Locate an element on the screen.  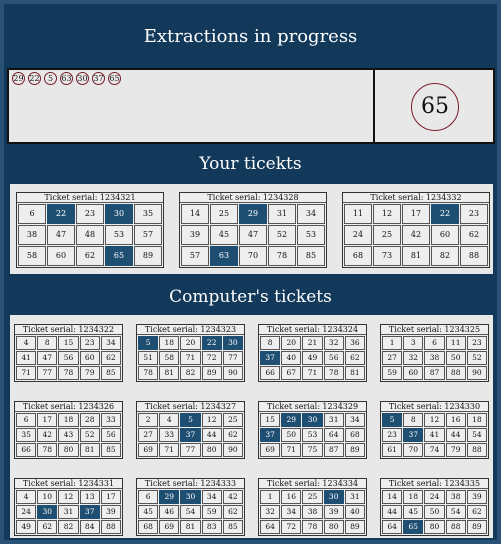
ticket-grid: 1 3 6 11 23 27 32 38 50 52 59 60 87 88 90 is located at coordinates (434, 358).